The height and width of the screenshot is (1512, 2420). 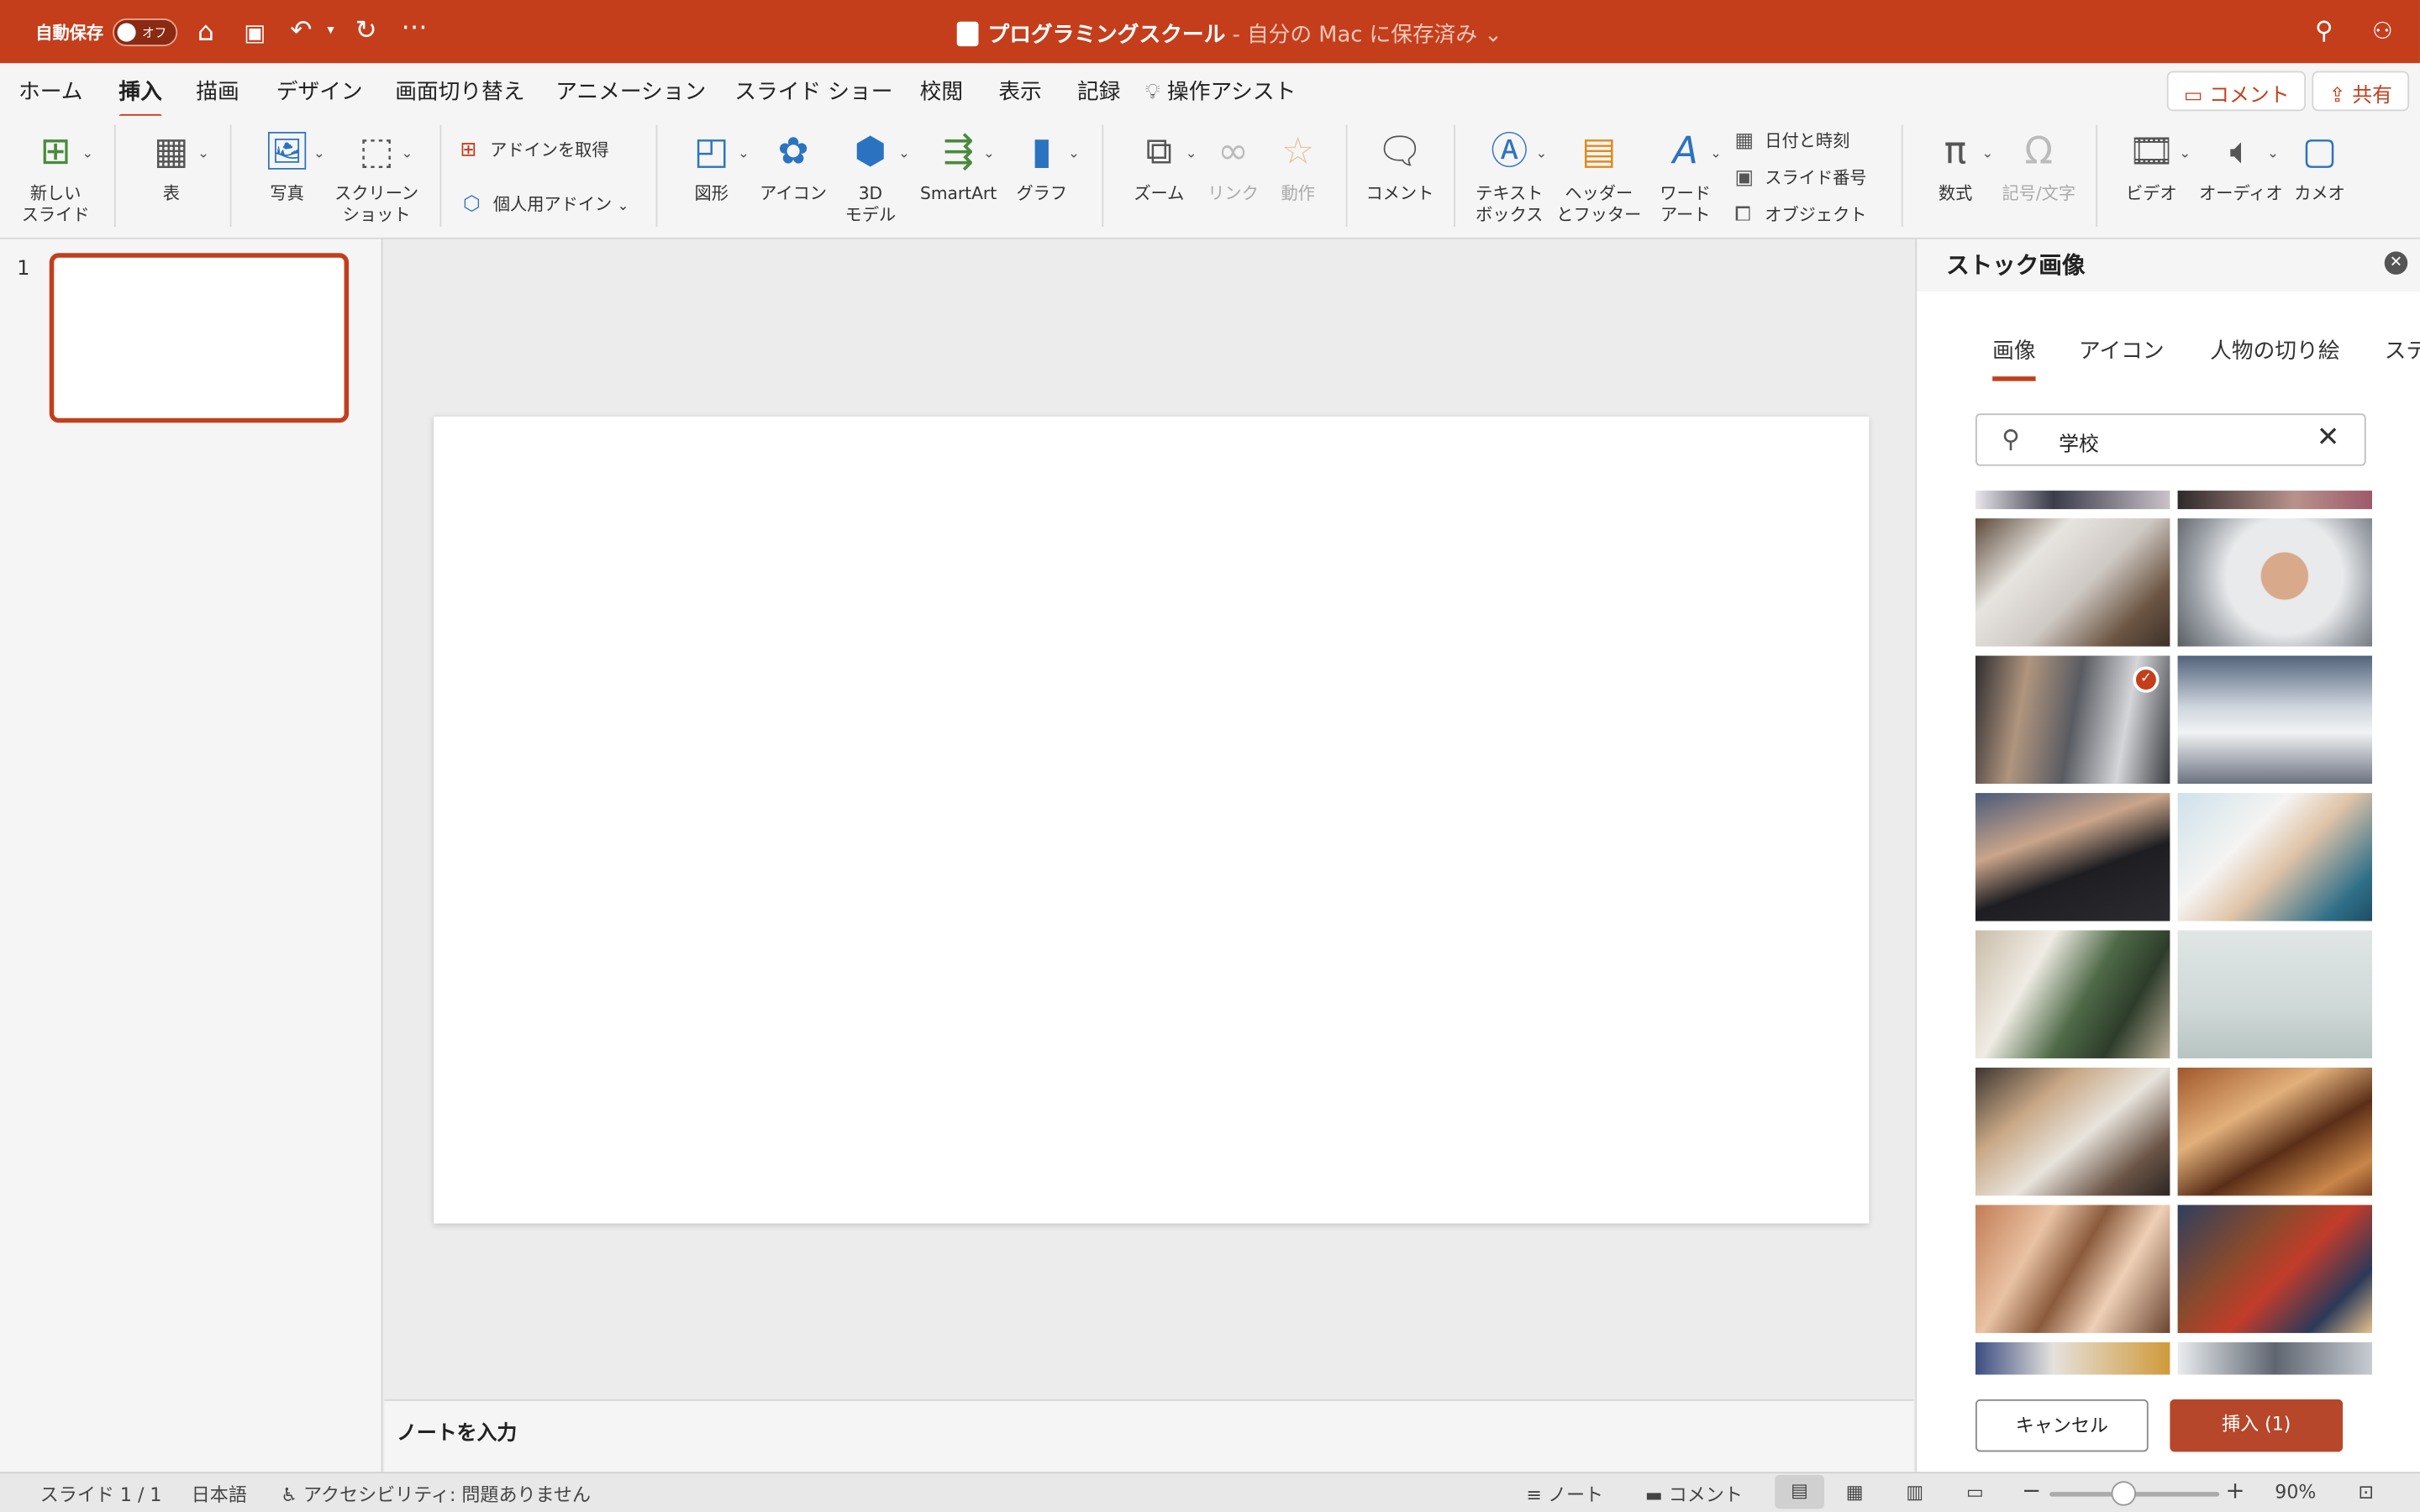 What do you see at coordinates (1074, 153) in the screenshot?
I see `chart-dropdown-icon: ⌄` at bounding box center [1074, 153].